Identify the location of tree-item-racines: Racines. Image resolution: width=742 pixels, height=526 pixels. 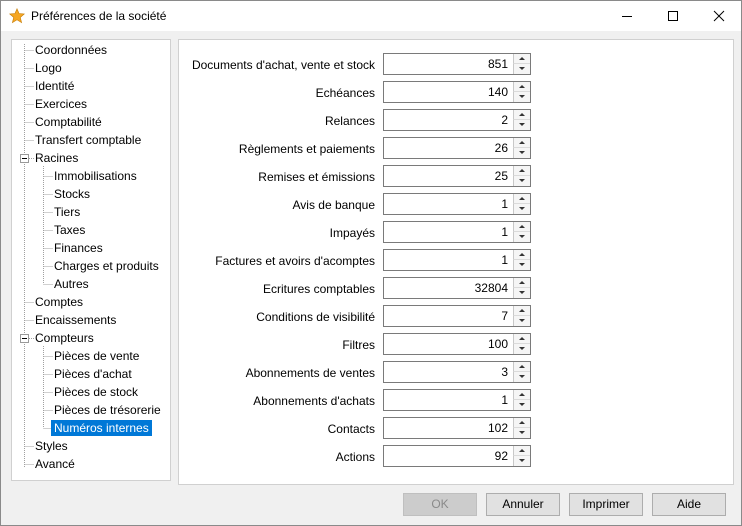
(56, 158).